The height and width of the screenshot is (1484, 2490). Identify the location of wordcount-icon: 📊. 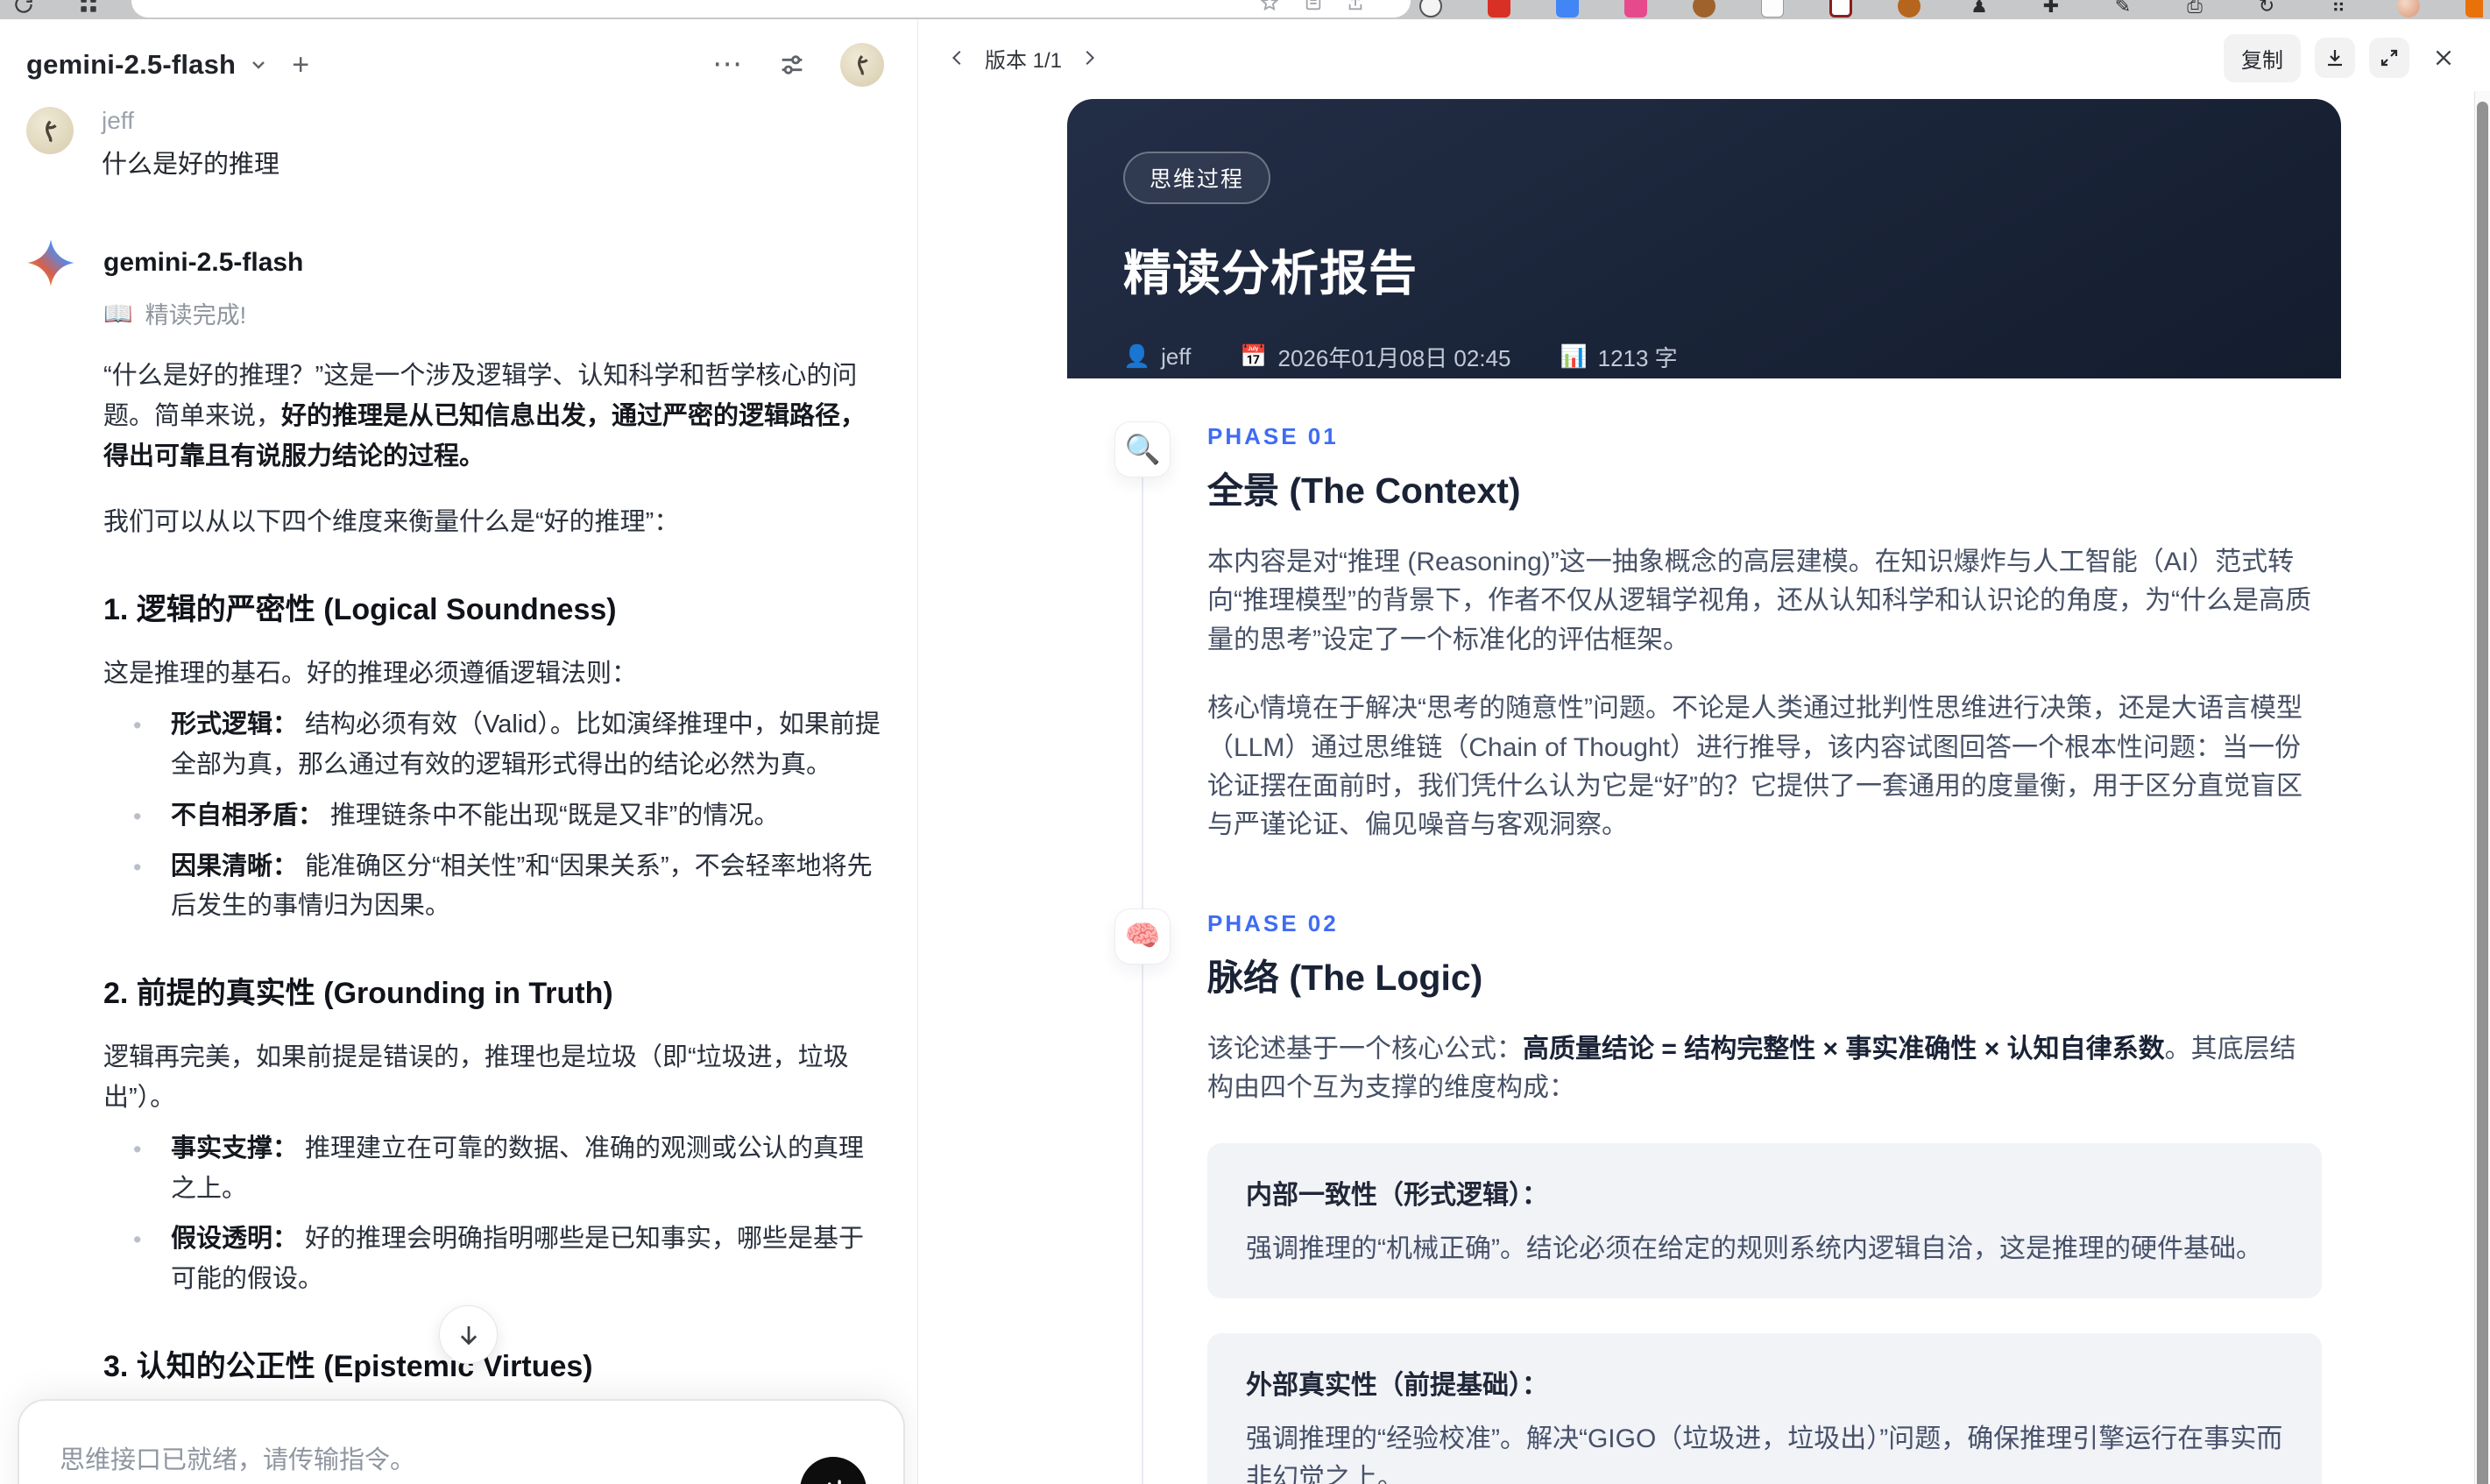
(1574, 356).